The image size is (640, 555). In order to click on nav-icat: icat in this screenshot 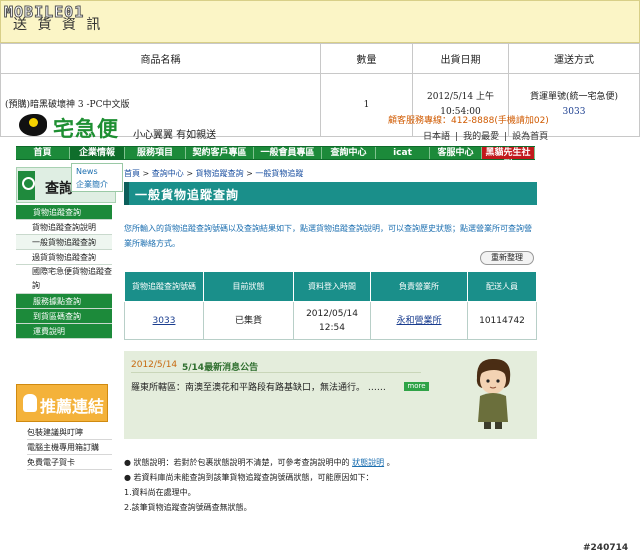, I will do `click(403, 153)`.